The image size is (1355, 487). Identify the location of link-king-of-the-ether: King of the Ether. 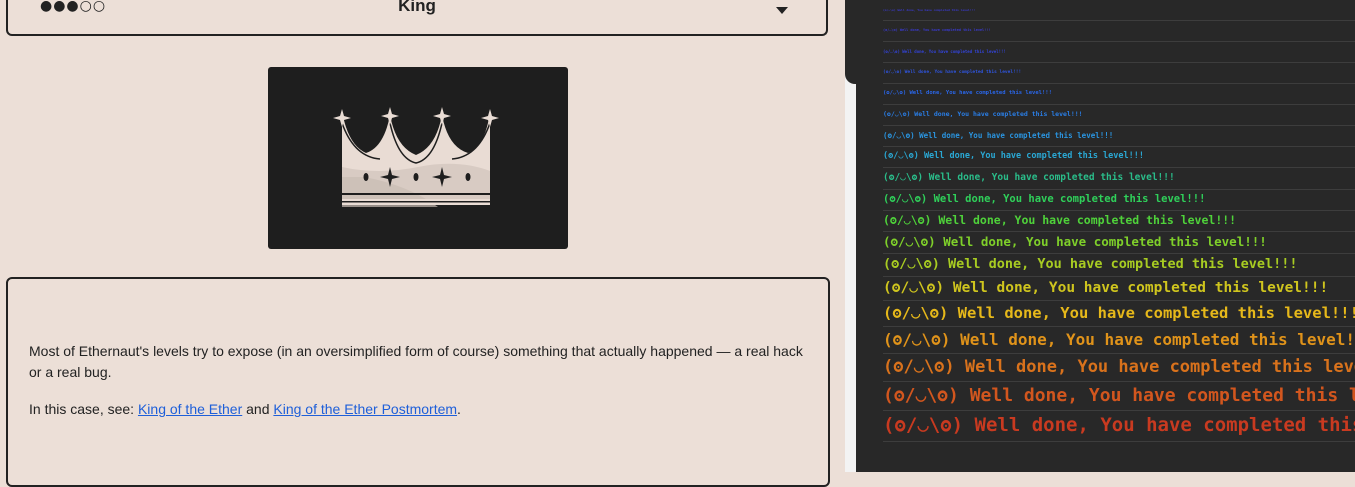
(190, 409).